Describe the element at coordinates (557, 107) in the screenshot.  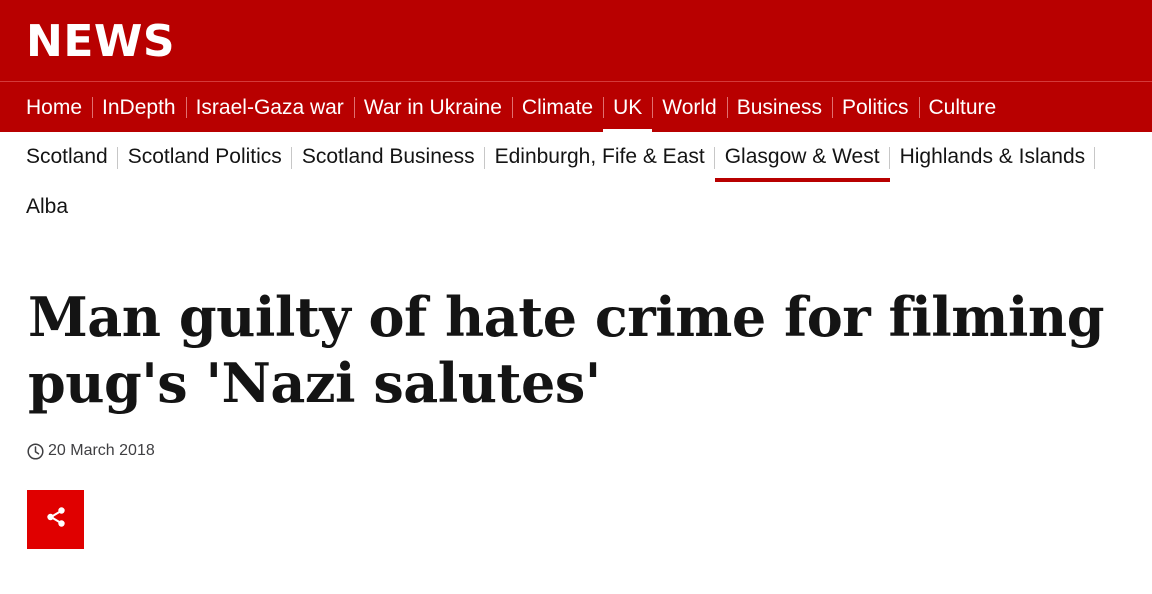
I see `nav-item-climate: Climate` at that location.